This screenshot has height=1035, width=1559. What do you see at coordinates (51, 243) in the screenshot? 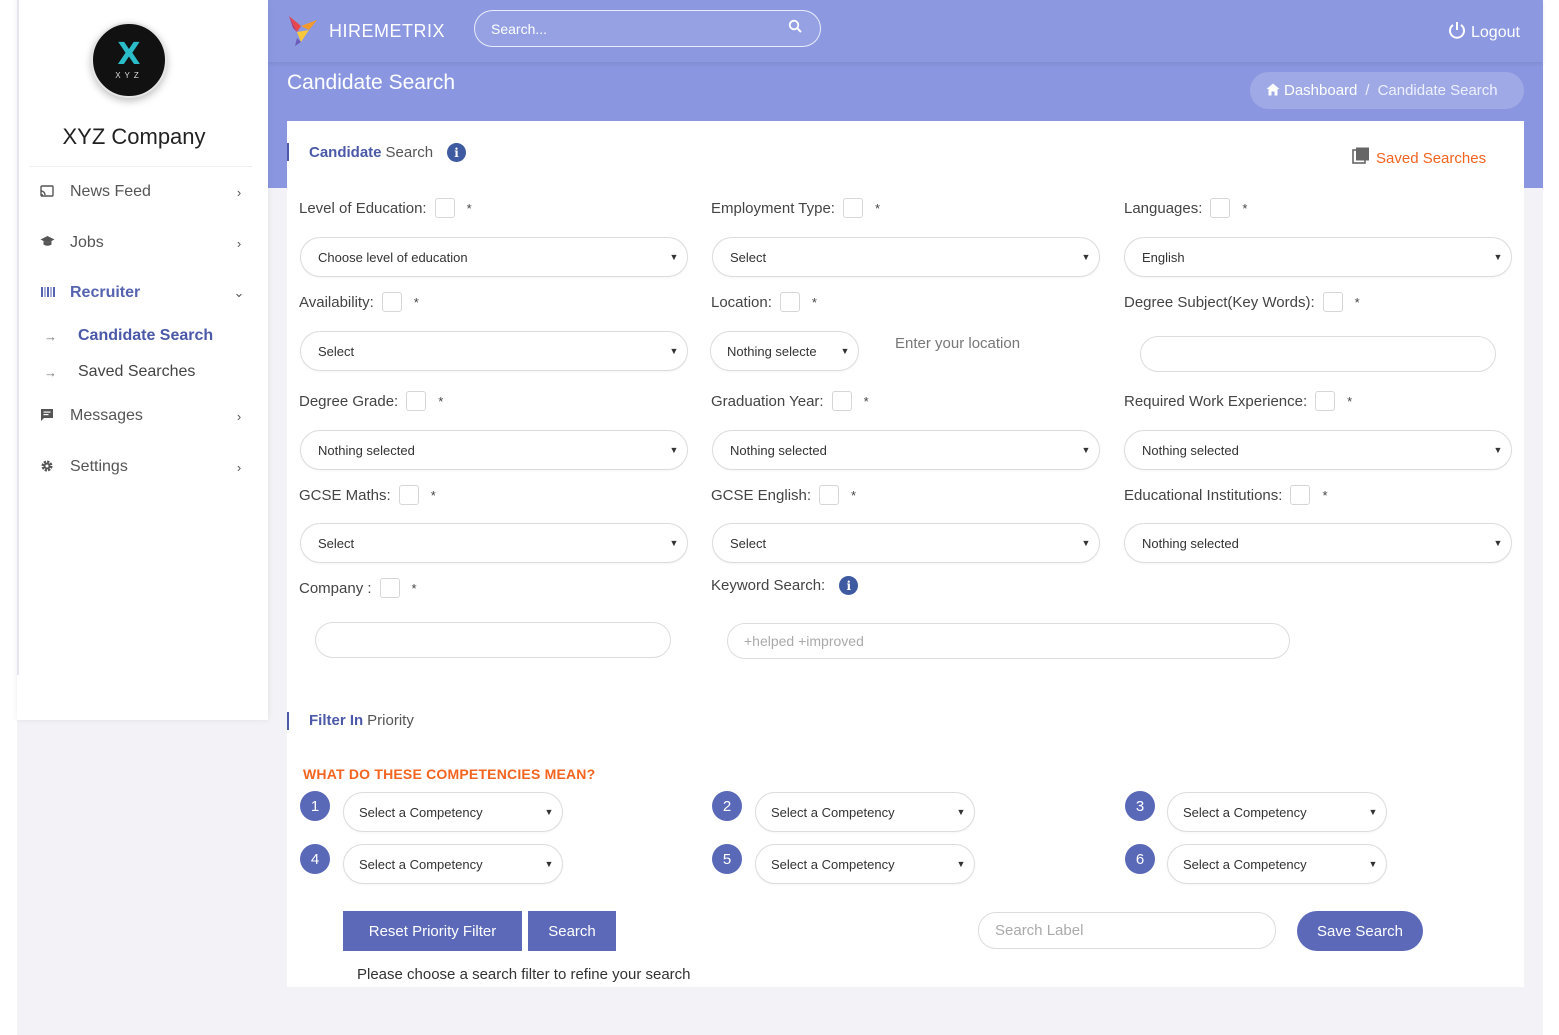
I see `graduation-cap-icon` at bounding box center [51, 243].